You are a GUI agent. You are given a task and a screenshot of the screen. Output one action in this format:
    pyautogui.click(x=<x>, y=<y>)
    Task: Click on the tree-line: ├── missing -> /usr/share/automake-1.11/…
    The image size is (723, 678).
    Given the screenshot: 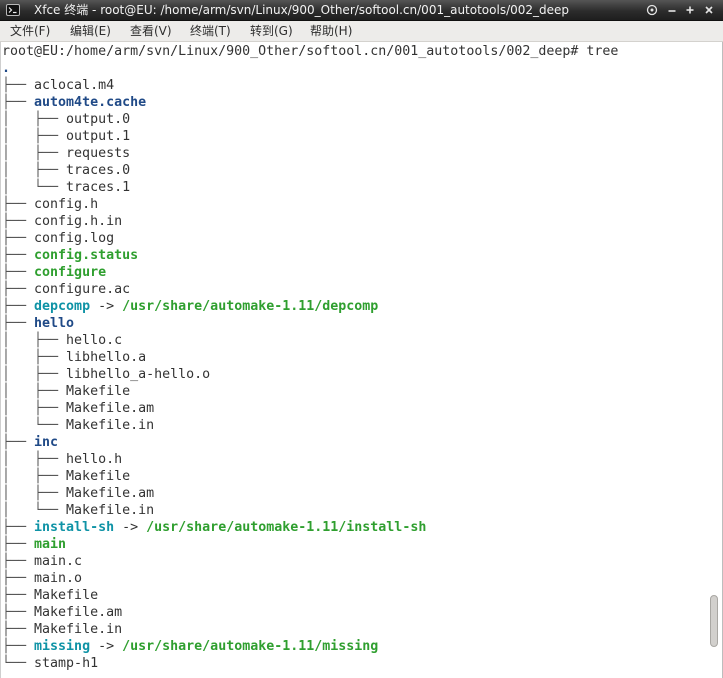 What is the action you would take?
    pyautogui.click(x=310, y=646)
    